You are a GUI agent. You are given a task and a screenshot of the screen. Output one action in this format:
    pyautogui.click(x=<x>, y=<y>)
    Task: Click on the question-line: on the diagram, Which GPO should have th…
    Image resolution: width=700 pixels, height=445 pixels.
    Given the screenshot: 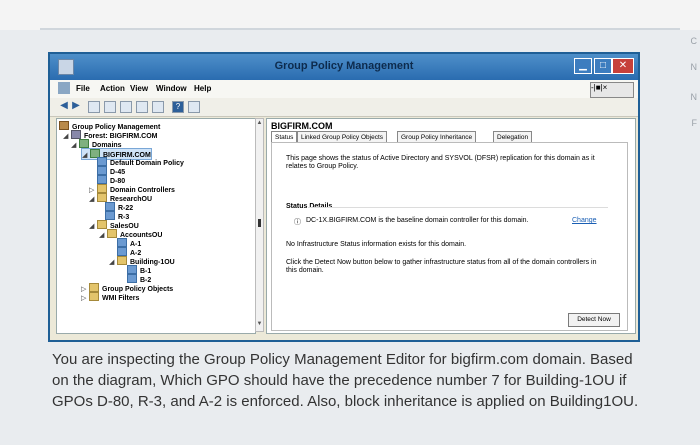 What is the action you would take?
    pyautogui.click(x=339, y=380)
    